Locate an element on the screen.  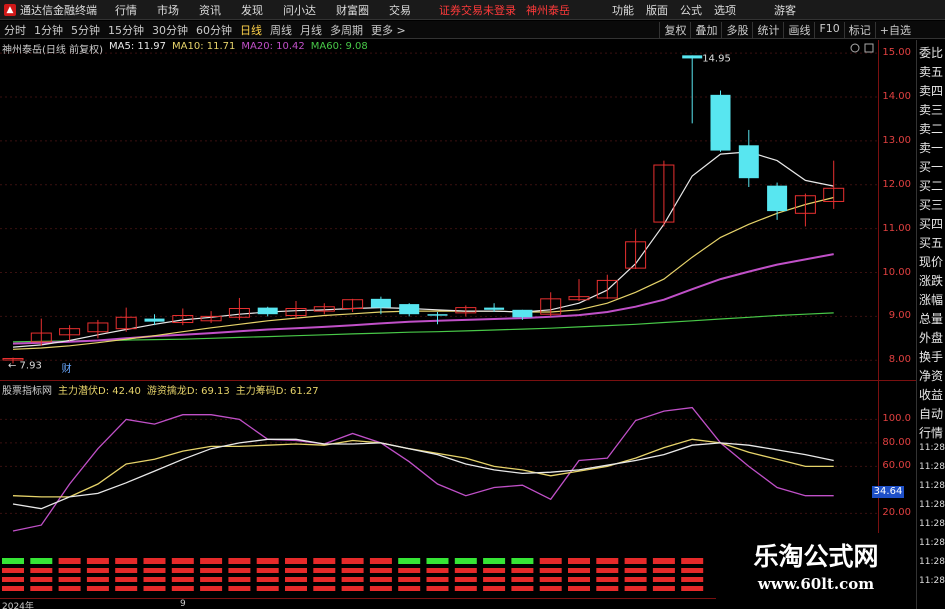
period-monthly: 月线 is located at coordinates (311, 30).